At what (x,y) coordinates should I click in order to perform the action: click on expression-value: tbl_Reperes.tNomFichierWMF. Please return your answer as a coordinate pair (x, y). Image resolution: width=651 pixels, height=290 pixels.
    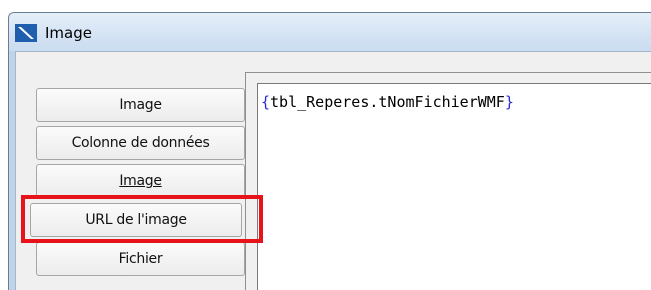
    Looking at the image, I should click on (387, 102).